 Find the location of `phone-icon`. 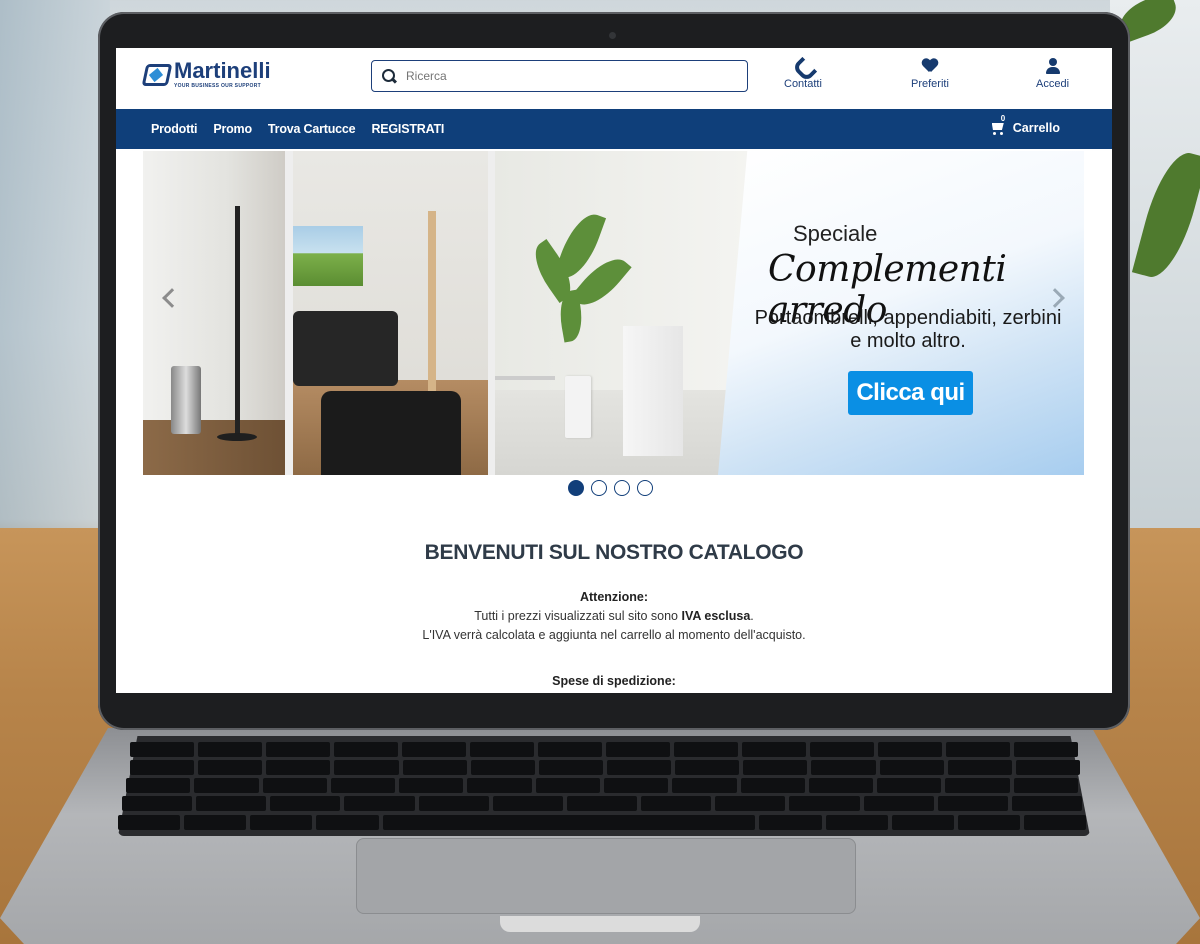

phone-icon is located at coordinates (803, 66).